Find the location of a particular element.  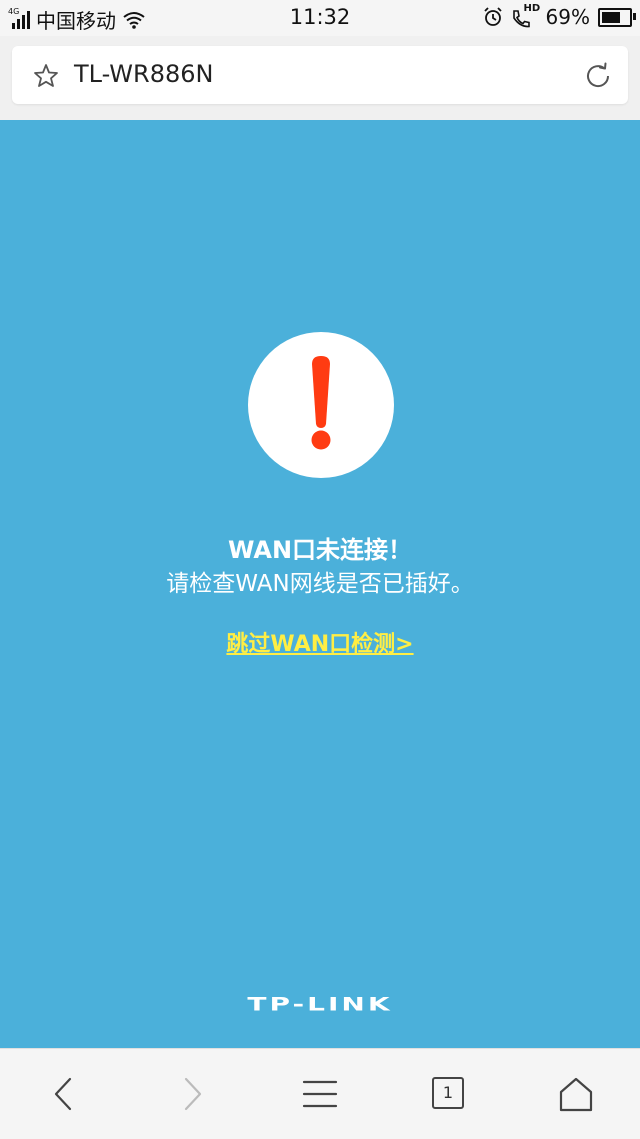

tabs-icon: 1 is located at coordinates (448, 1093).